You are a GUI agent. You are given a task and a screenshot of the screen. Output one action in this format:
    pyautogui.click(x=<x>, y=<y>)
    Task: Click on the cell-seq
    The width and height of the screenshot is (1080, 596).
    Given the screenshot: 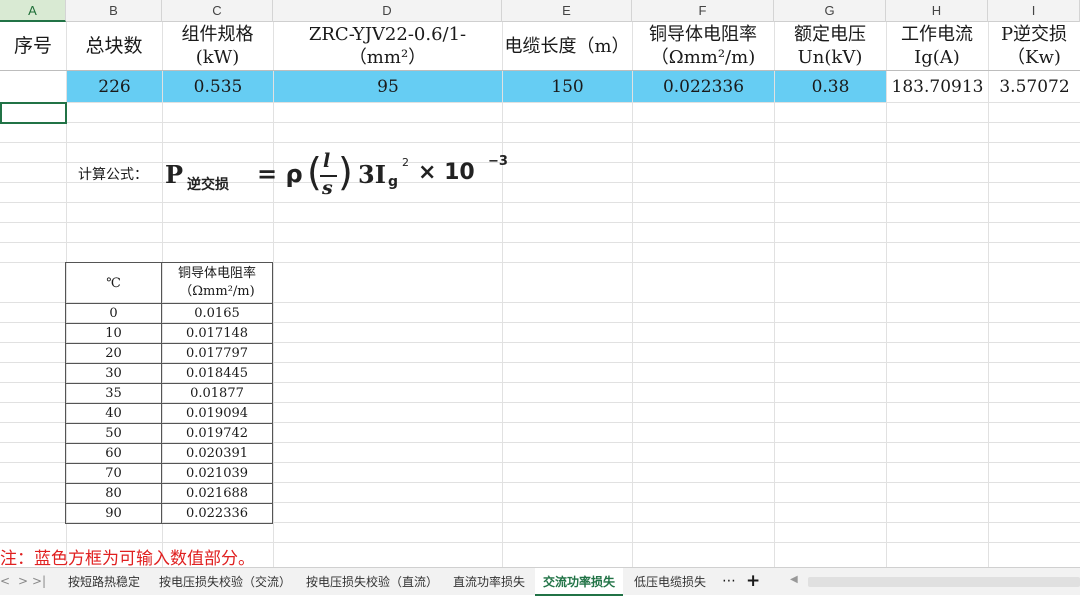 What is the action you would take?
    pyautogui.click(x=33, y=86)
    